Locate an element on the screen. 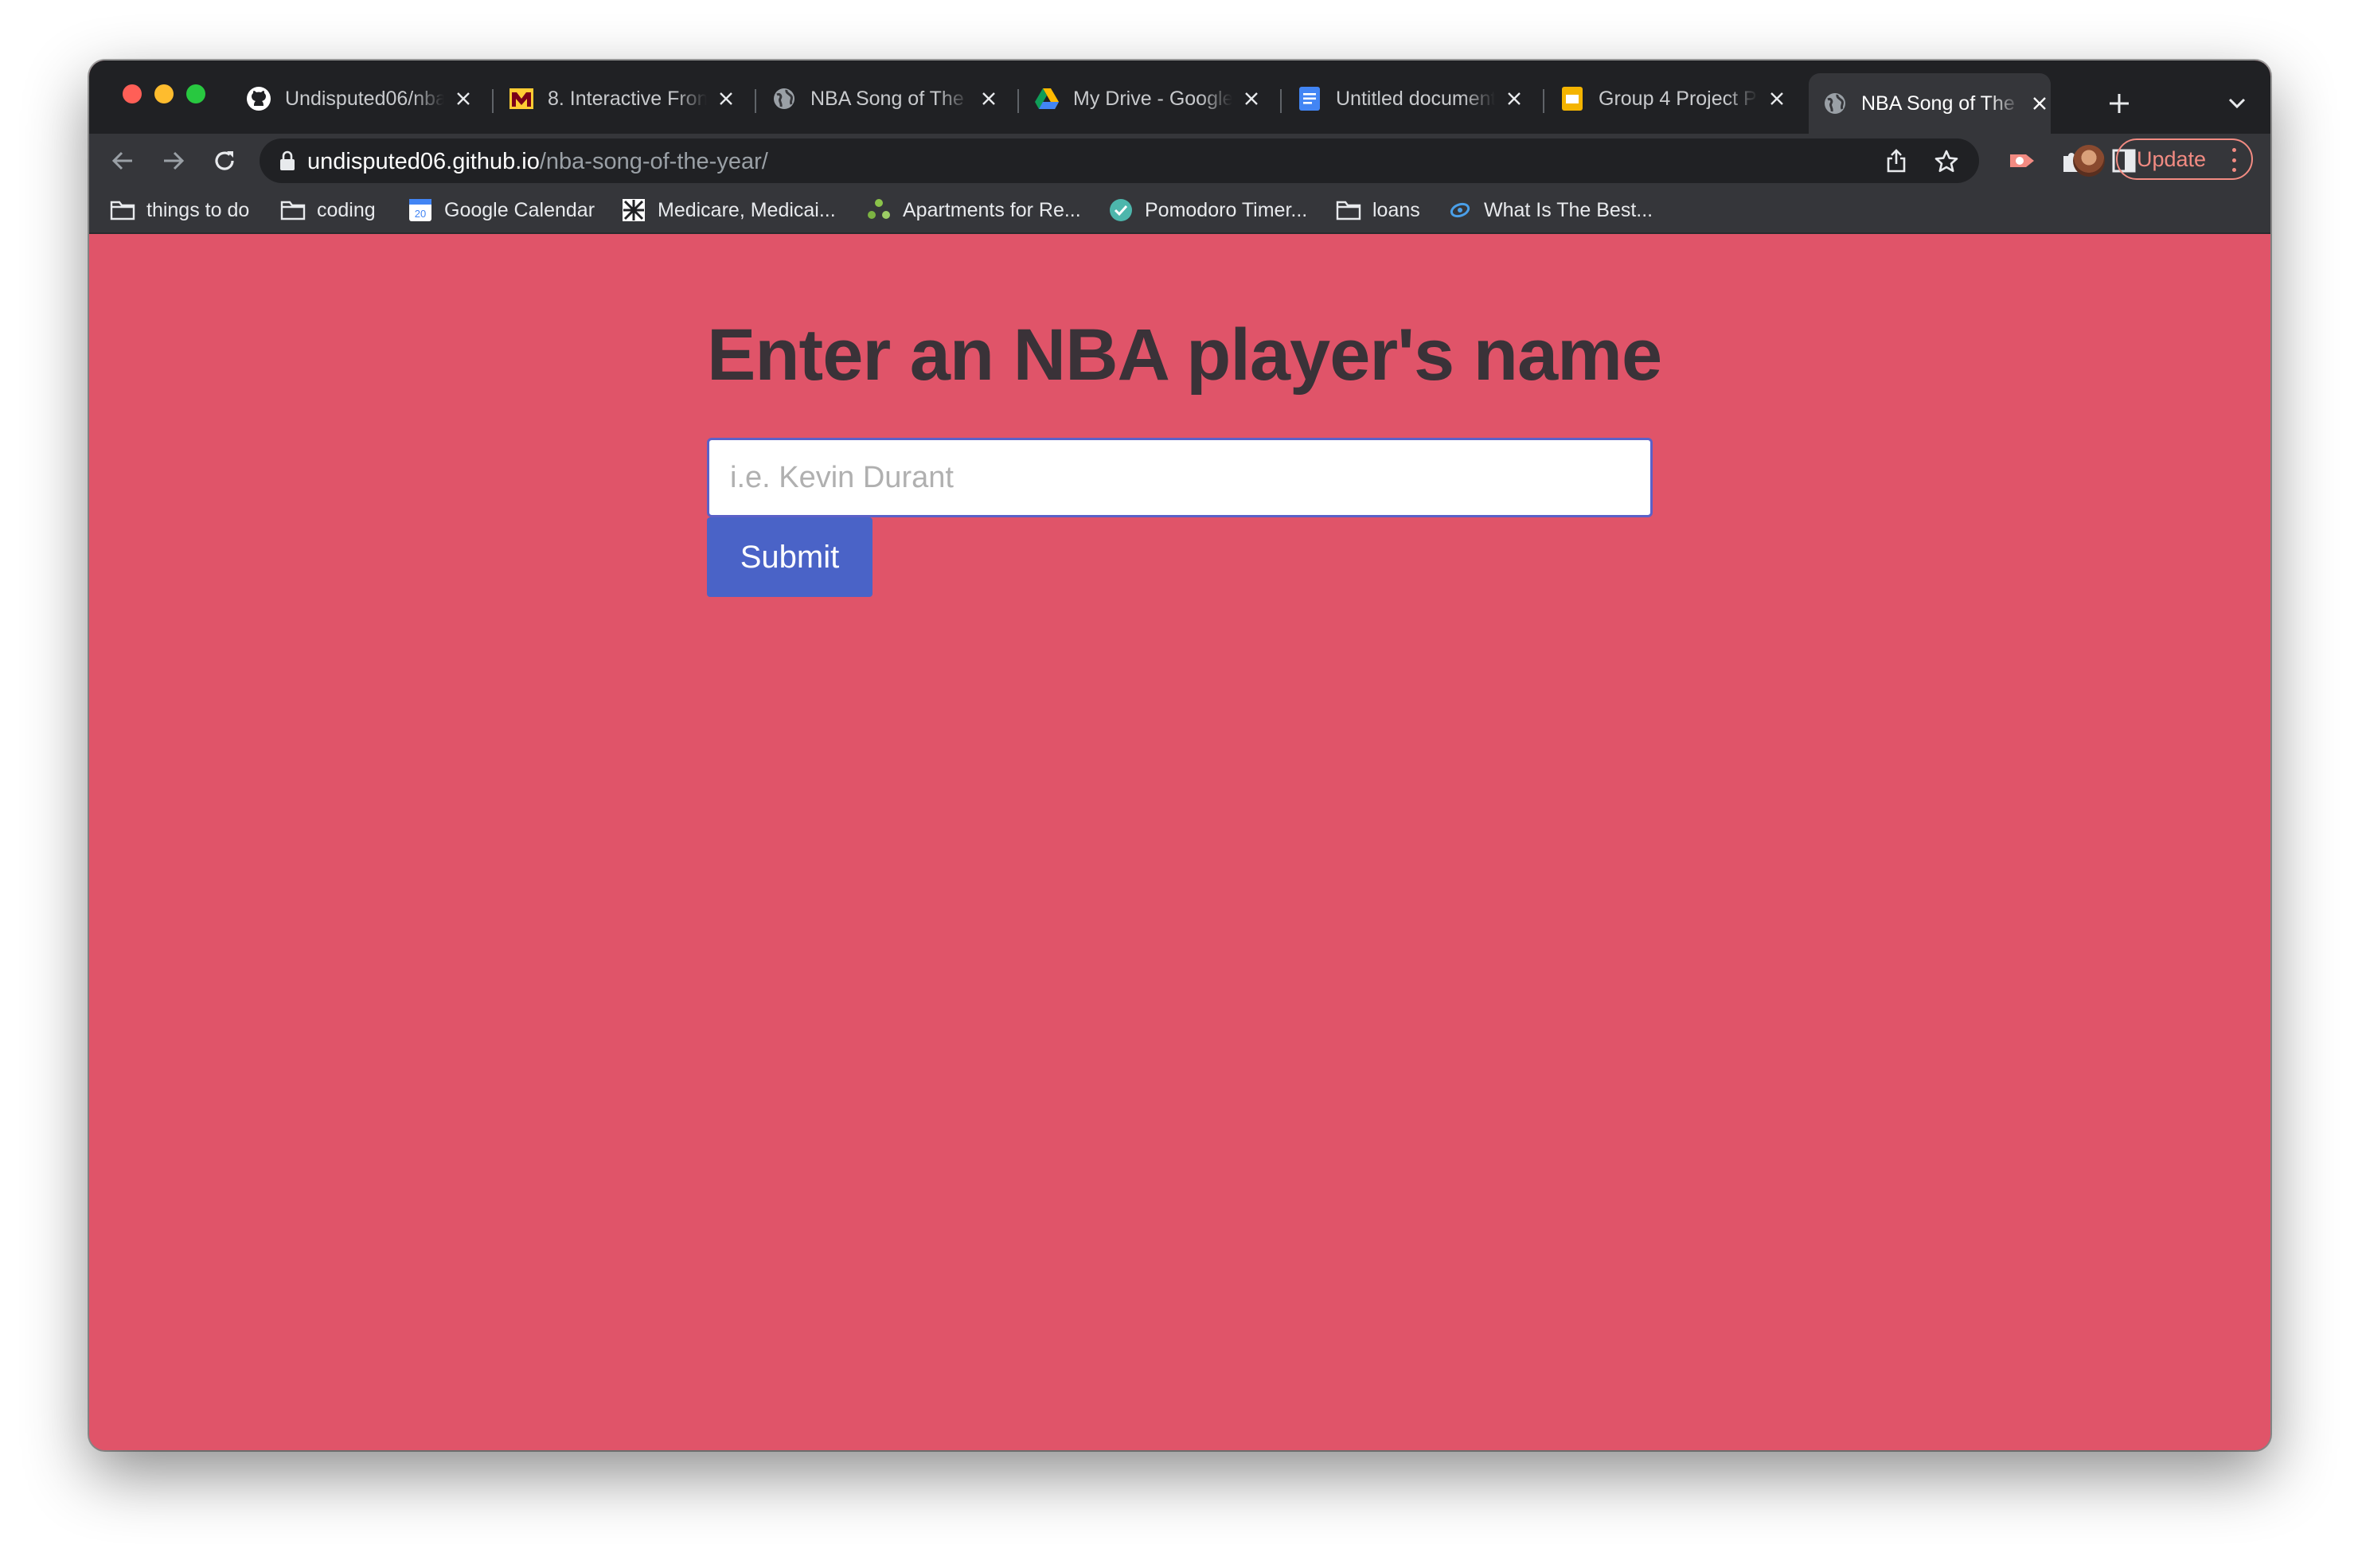  hhs-icon is located at coordinates (633, 210).